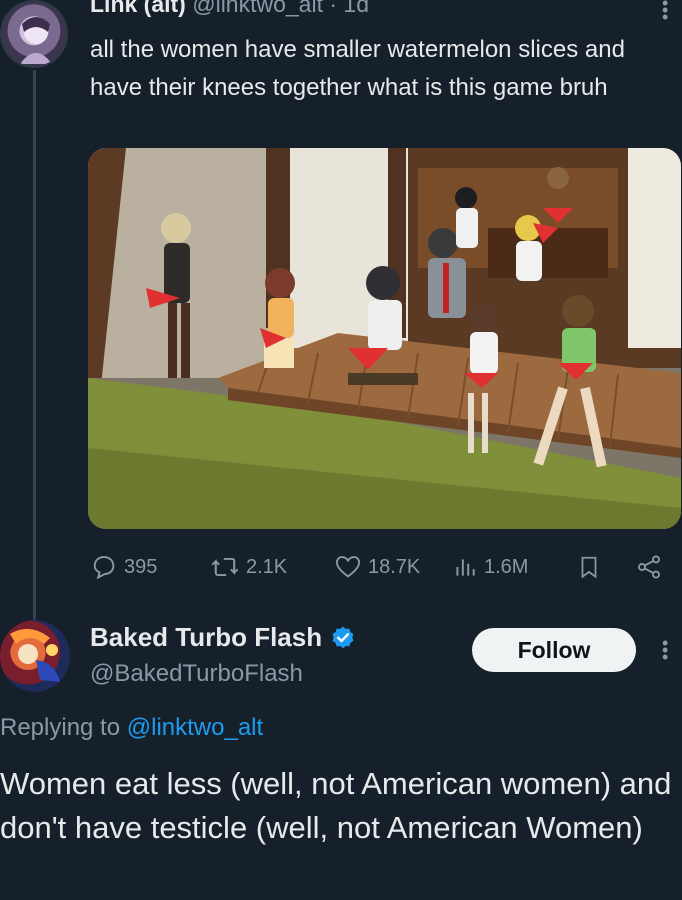 The image size is (682, 900). What do you see at coordinates (348, 567) in the screenshot?
I see `like-icon` at bounding box center [348, 567].